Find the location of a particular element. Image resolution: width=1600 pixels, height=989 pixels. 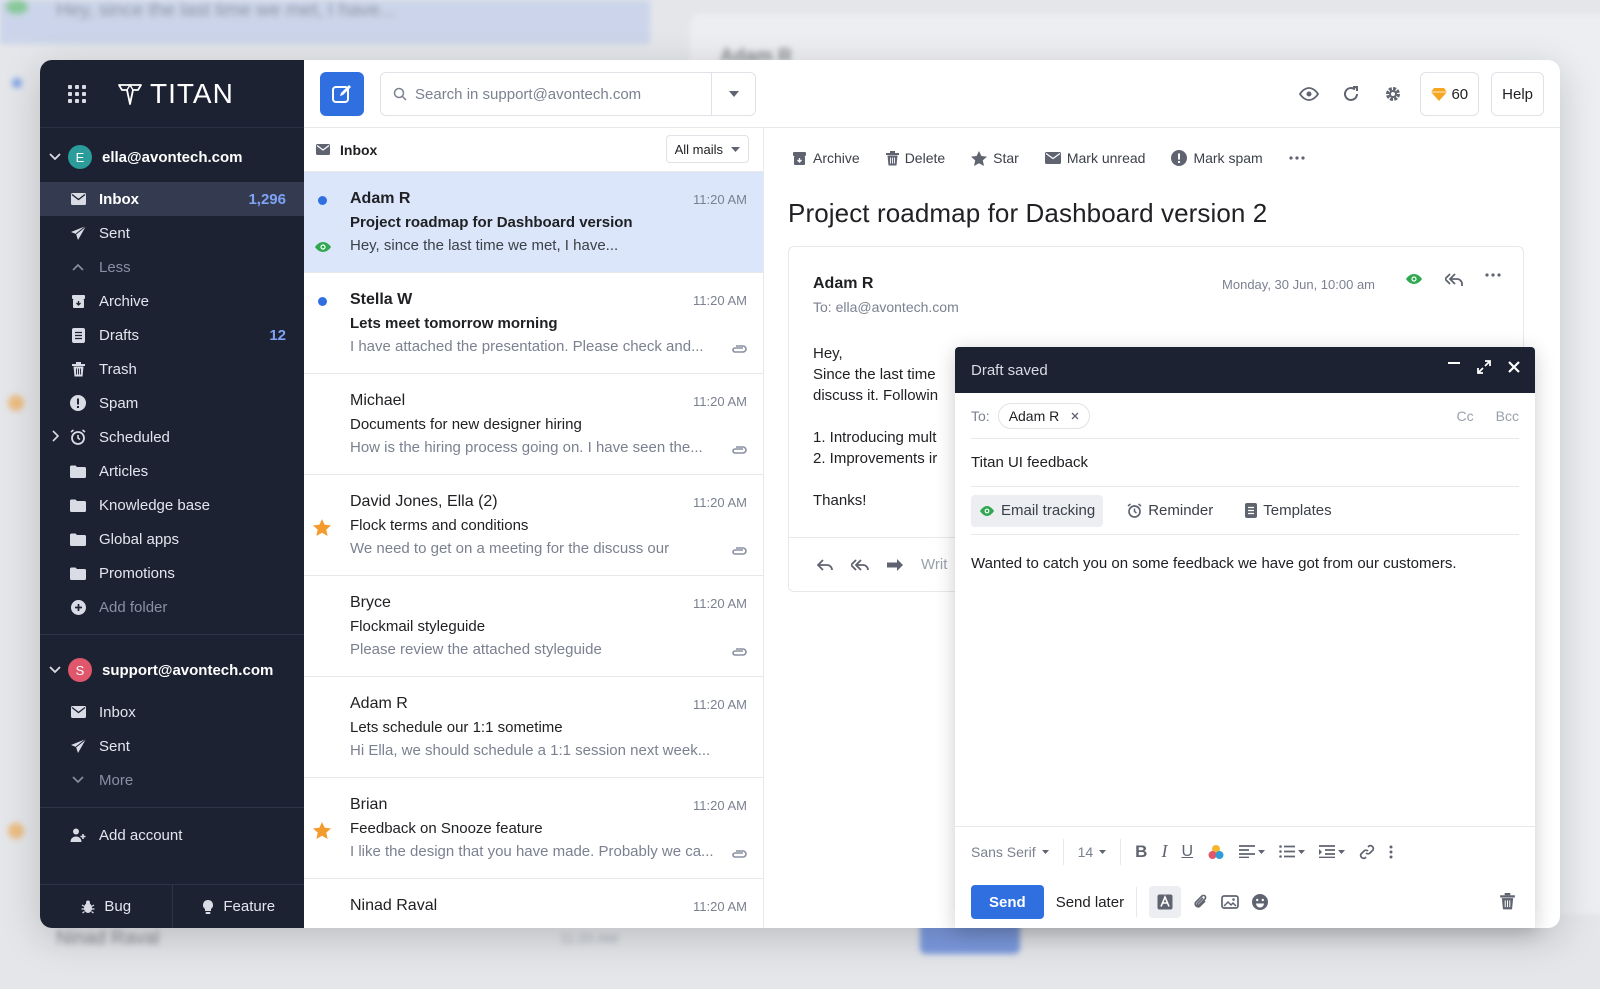

indent-select is located at coordinates (1332, 851).